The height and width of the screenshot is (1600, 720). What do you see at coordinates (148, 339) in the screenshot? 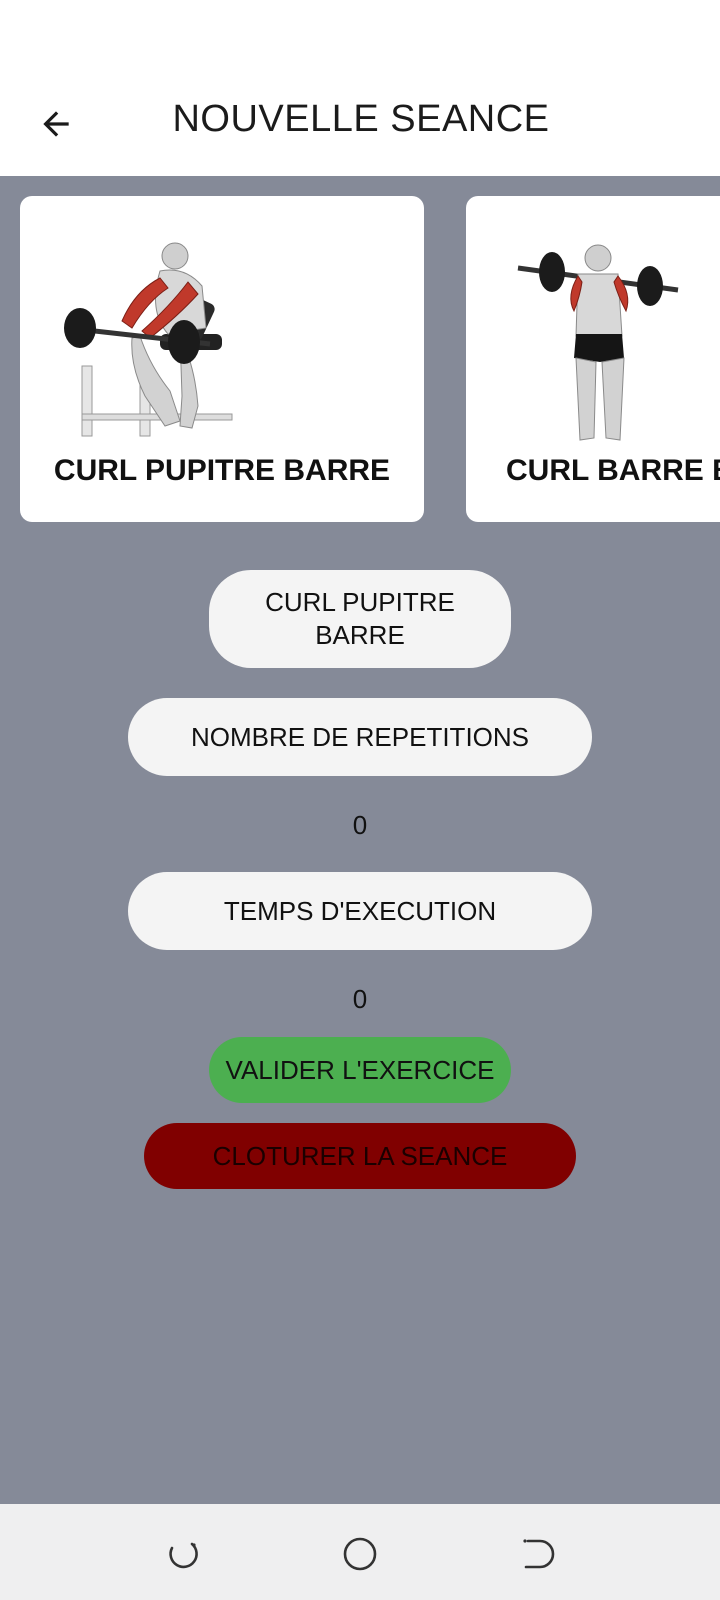
I see `preacher-curl-illustration` at bounding box center [148, 339].